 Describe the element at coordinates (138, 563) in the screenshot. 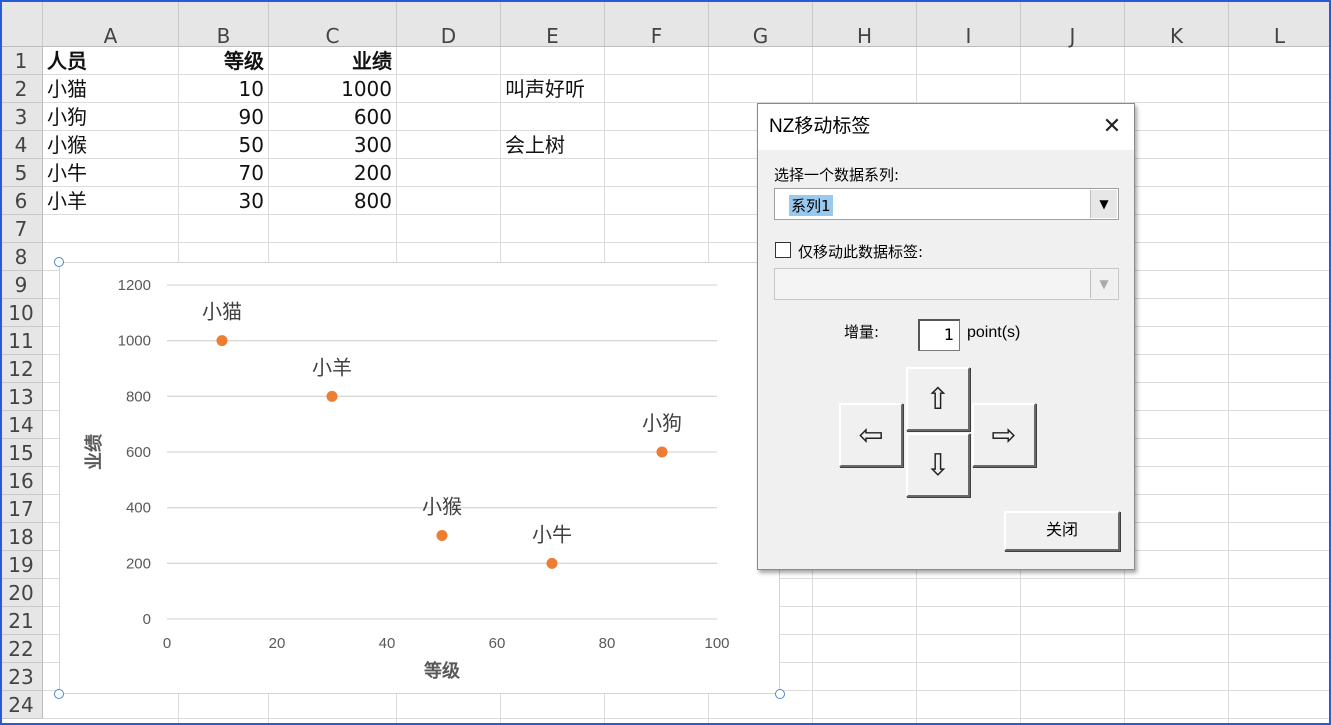

I see `y-tick-label: 200` at that location.